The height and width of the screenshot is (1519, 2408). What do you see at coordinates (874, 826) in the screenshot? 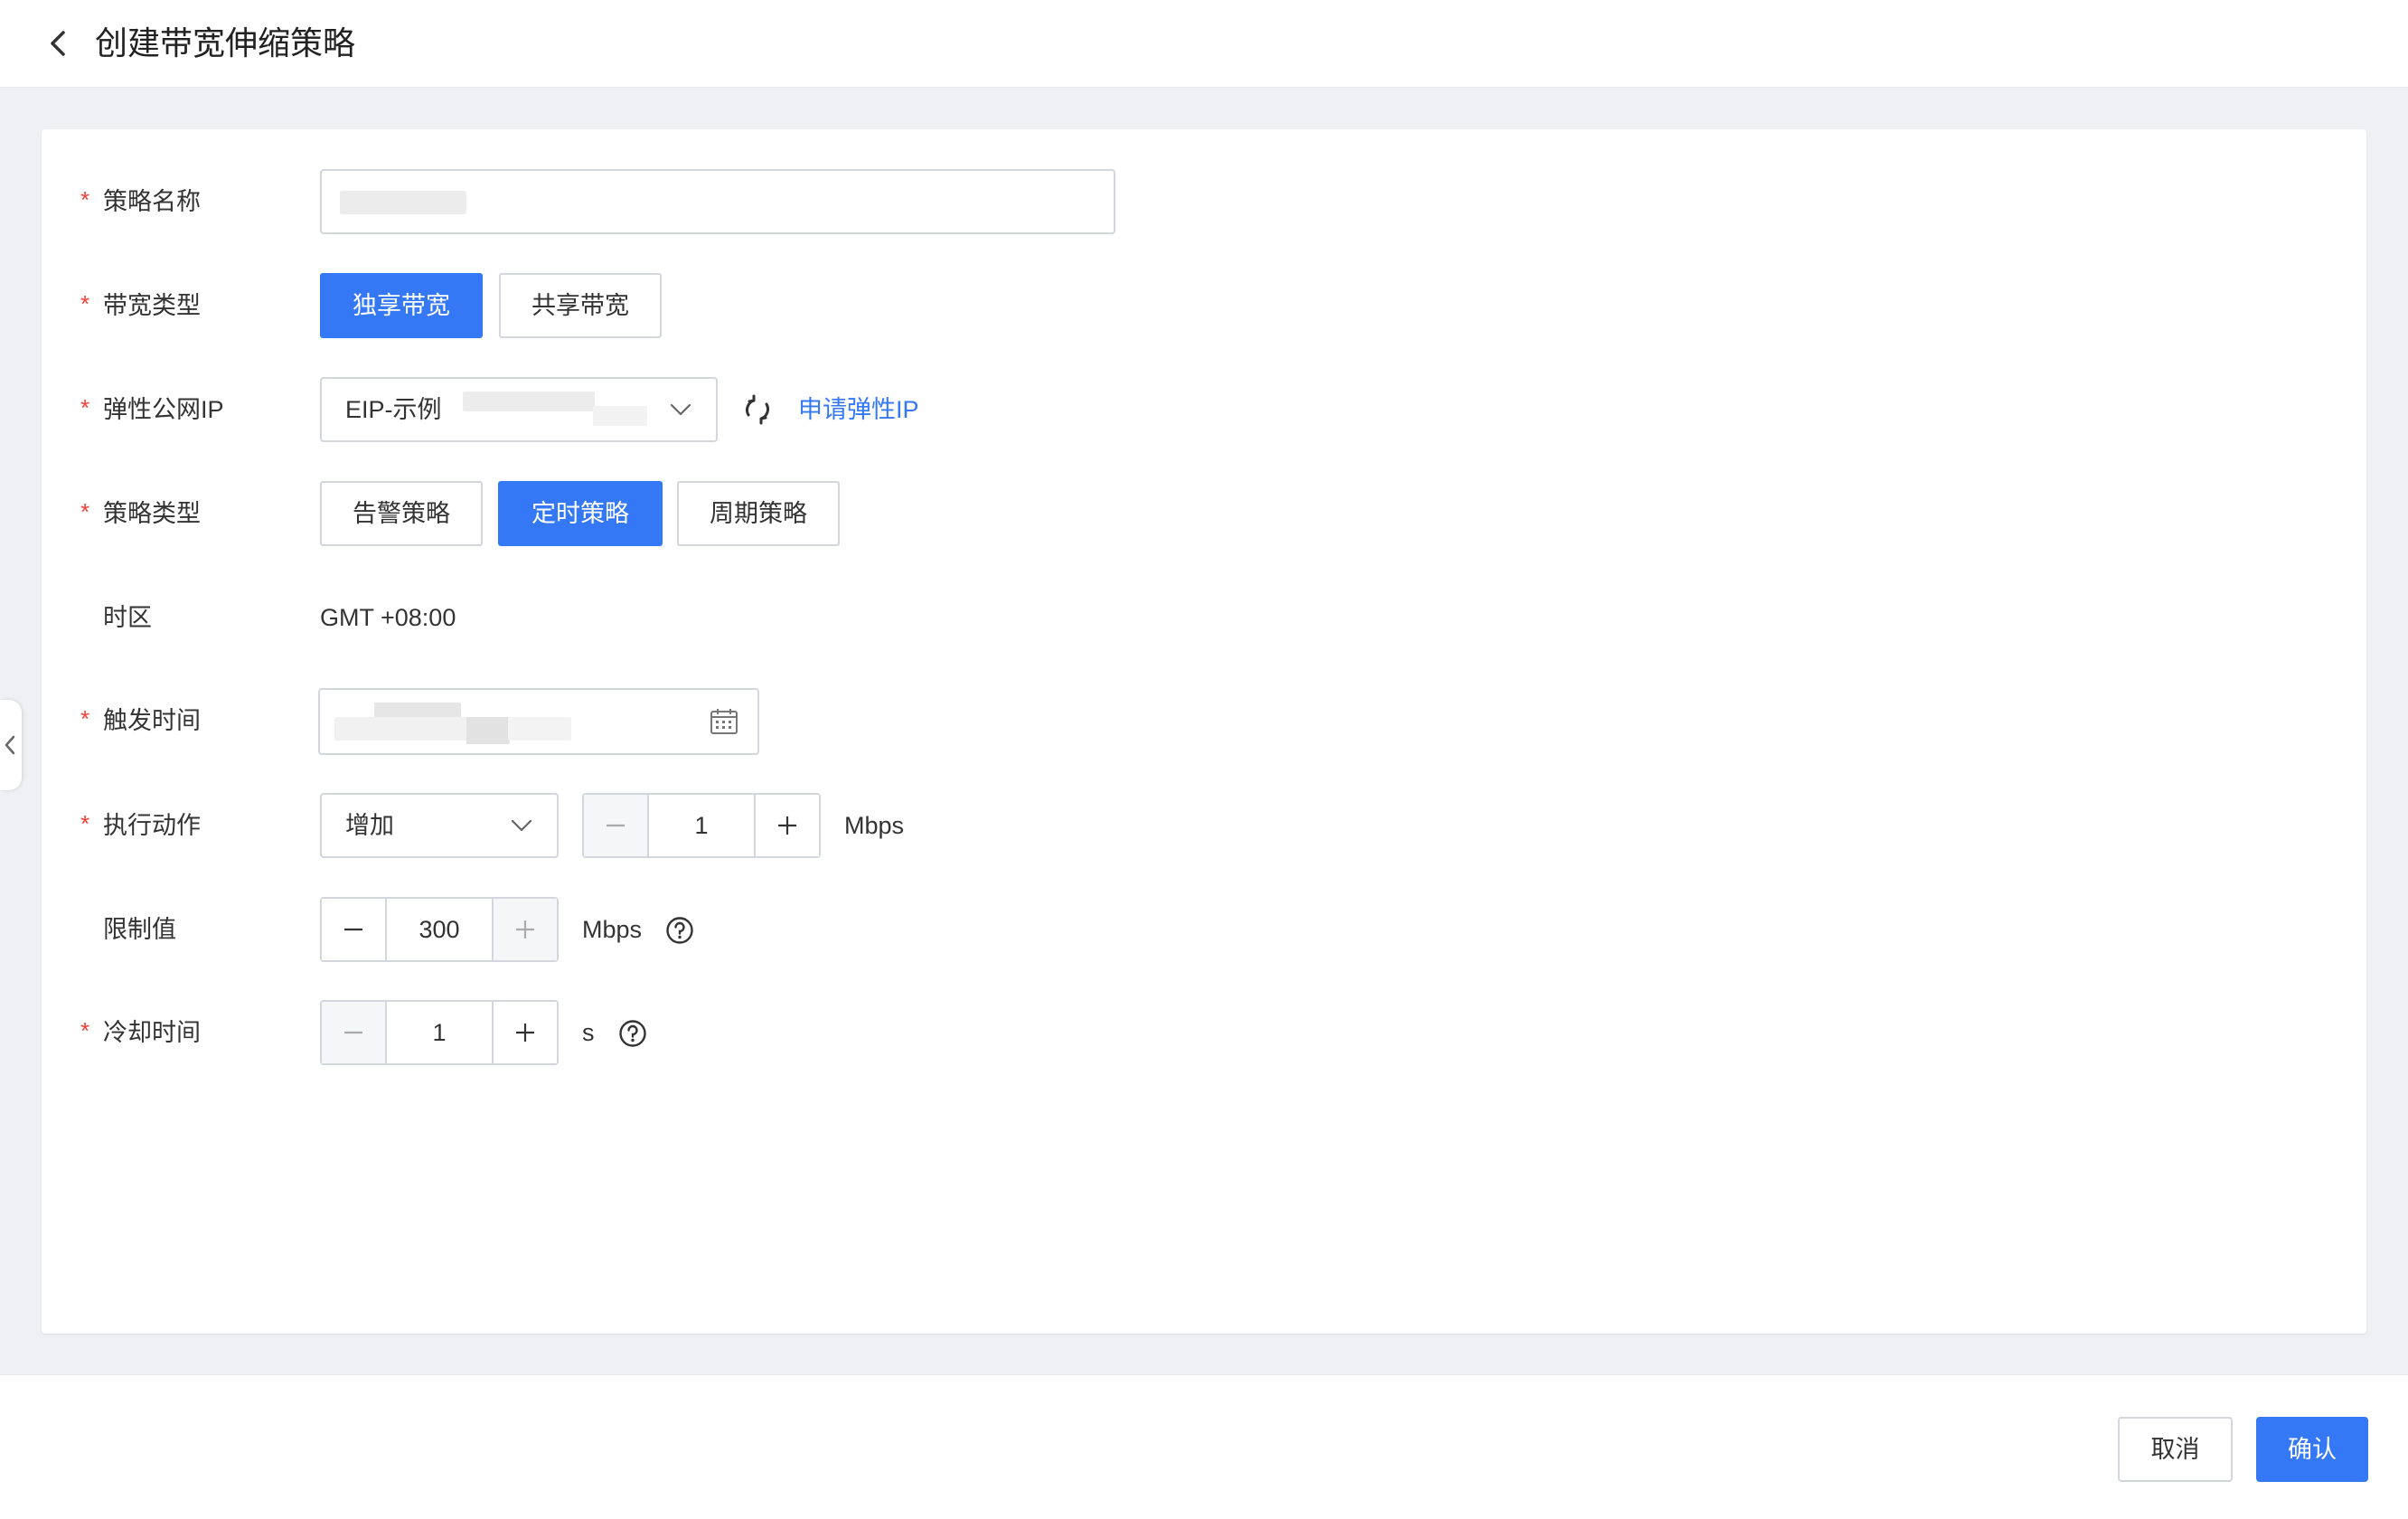
I see `action-unit: Mbps` at bounding box center [874, 826].